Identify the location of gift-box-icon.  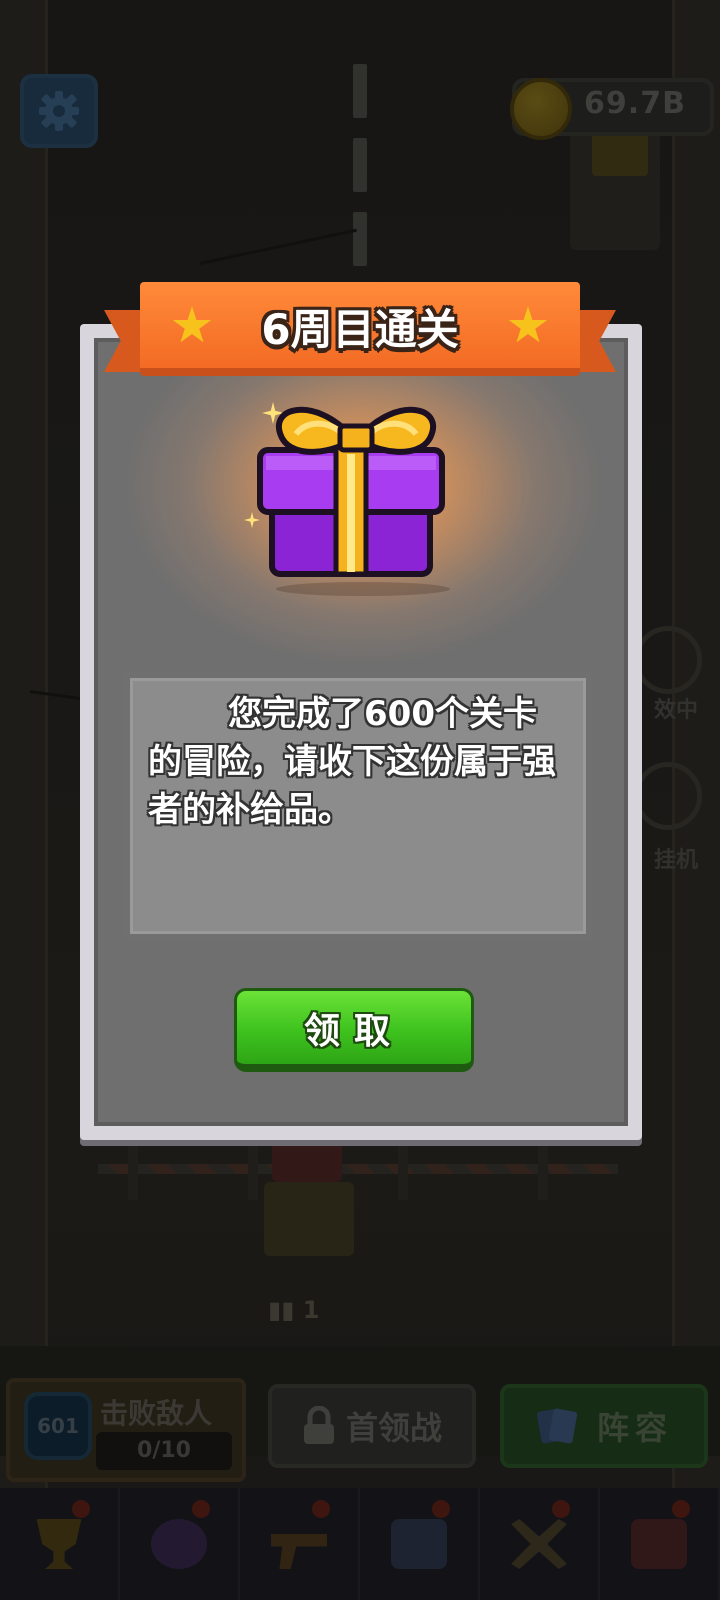
(351, 492).